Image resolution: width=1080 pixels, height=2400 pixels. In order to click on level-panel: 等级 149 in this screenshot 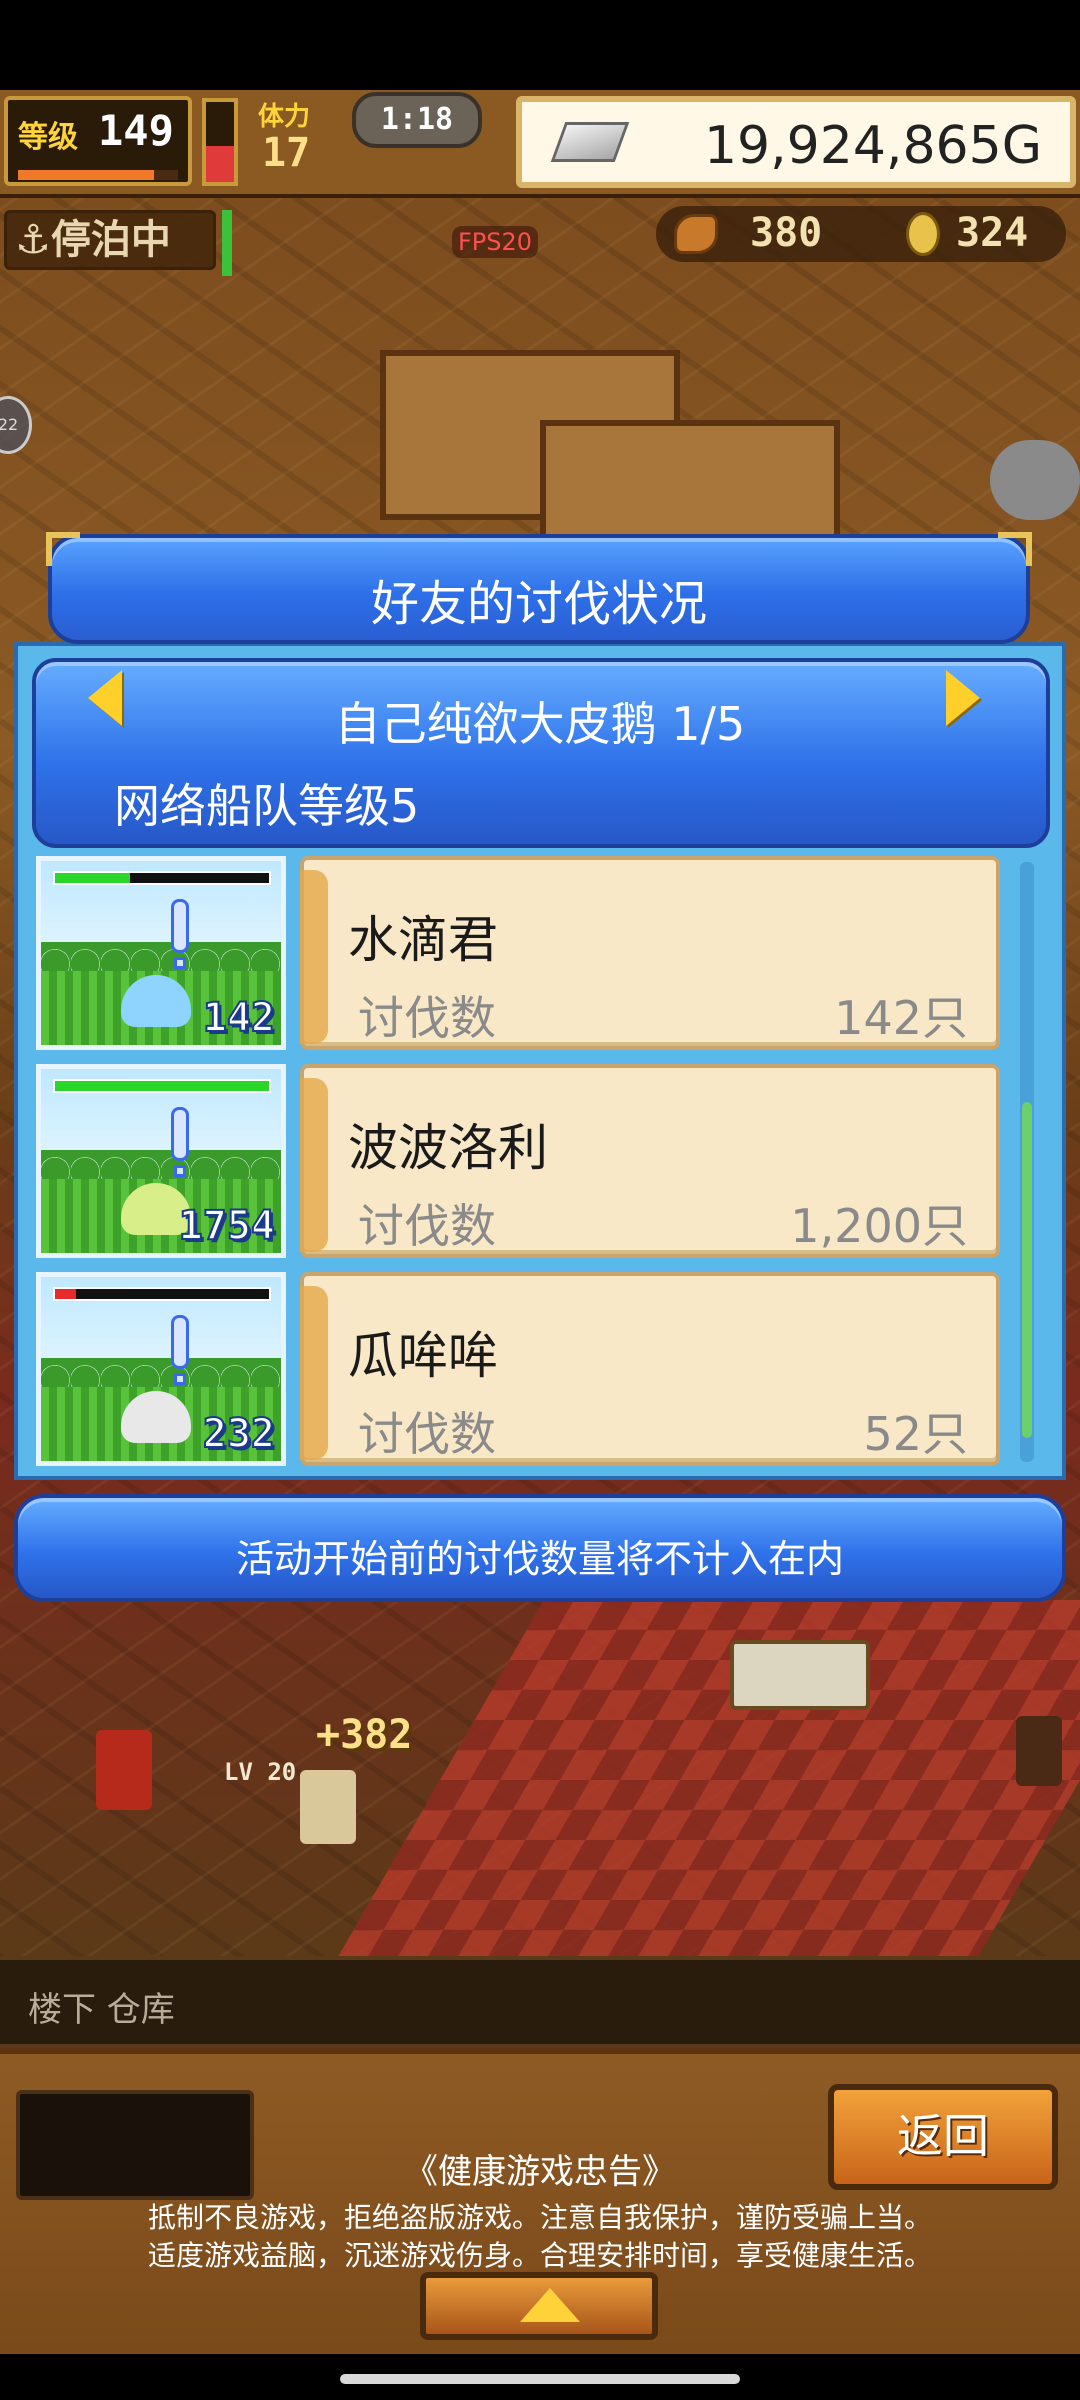, I will do `click(98, 141)`.